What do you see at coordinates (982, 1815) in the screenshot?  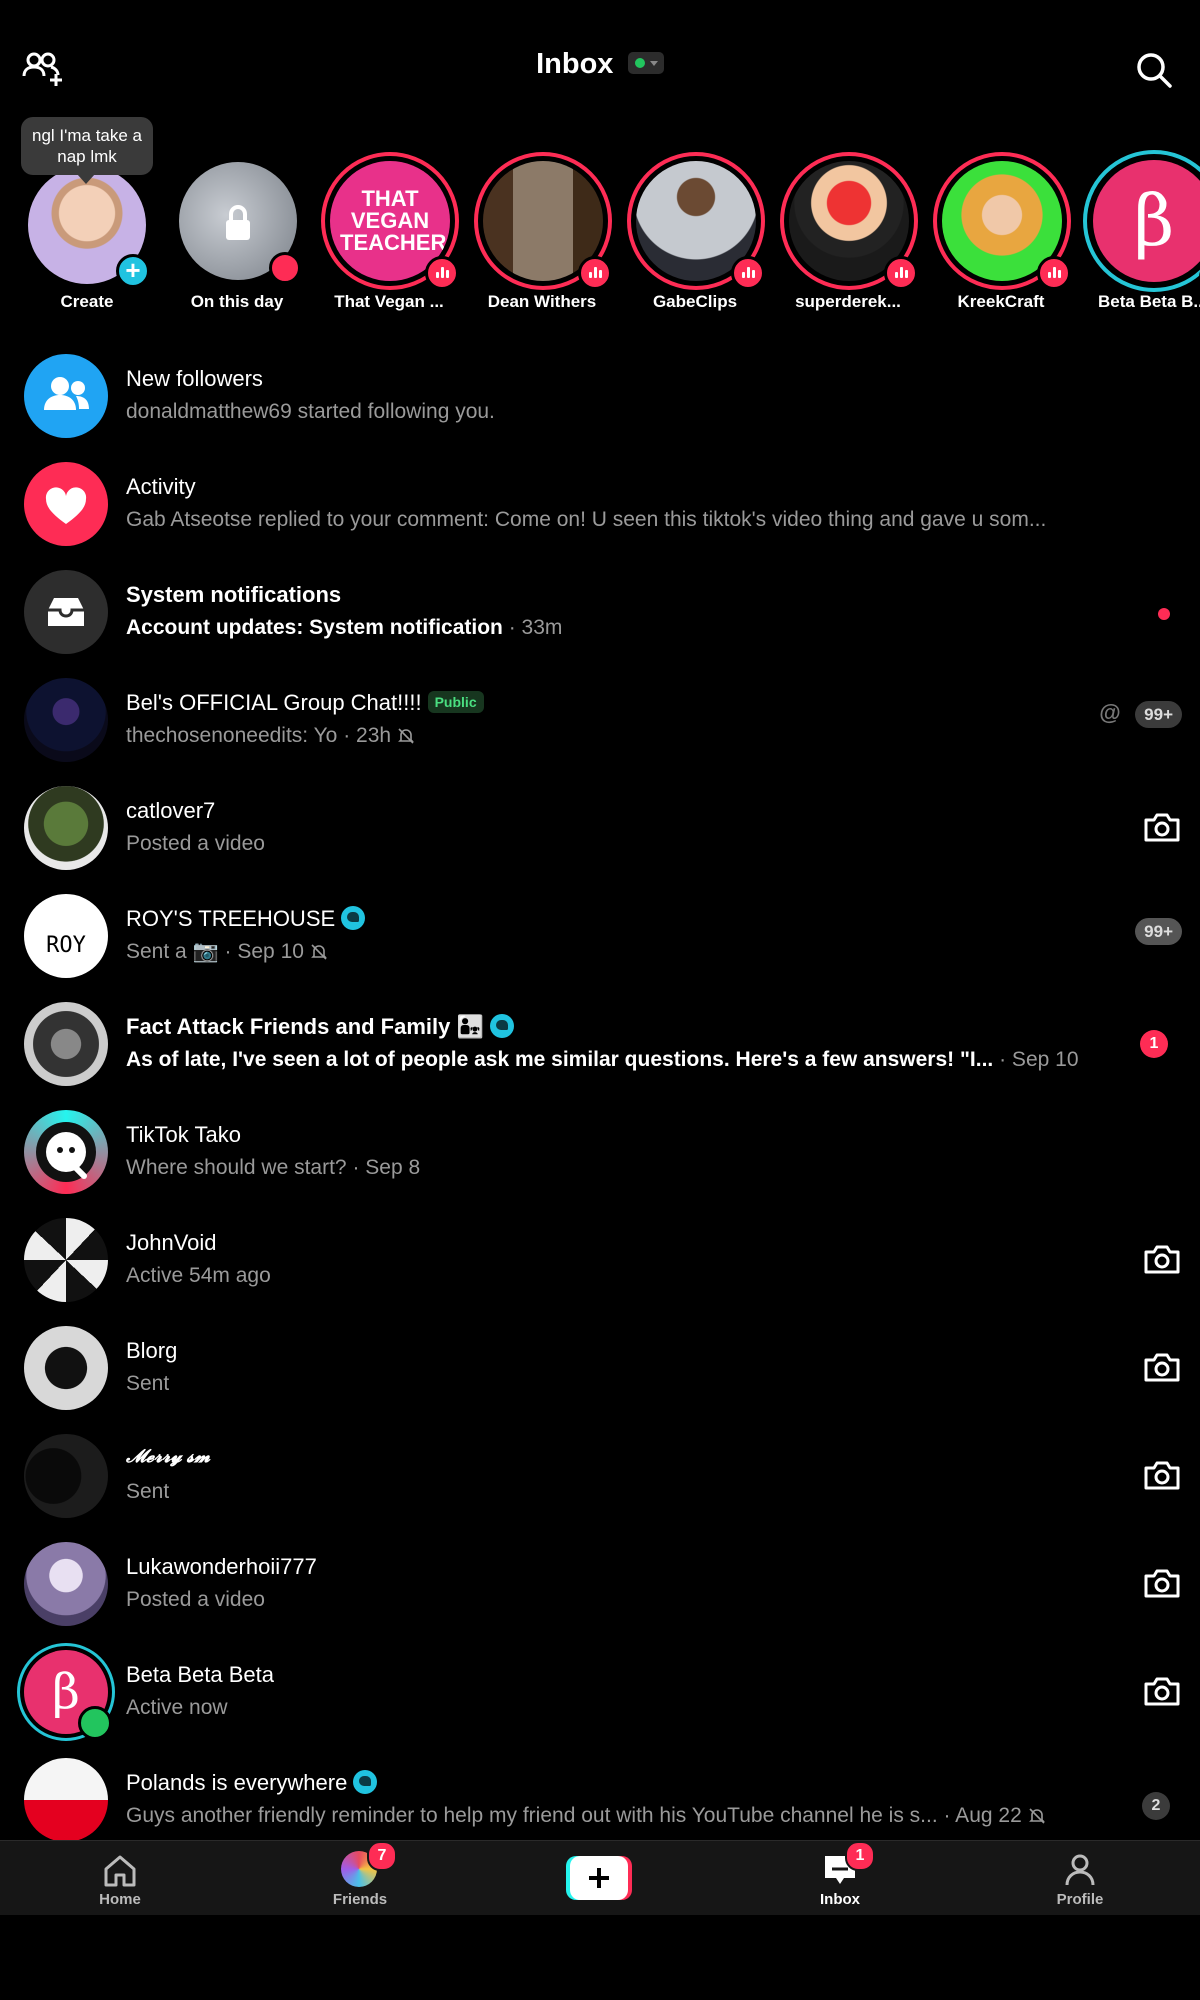 I see `row-time: · Aug 22` at bounding box center [982, 1815].